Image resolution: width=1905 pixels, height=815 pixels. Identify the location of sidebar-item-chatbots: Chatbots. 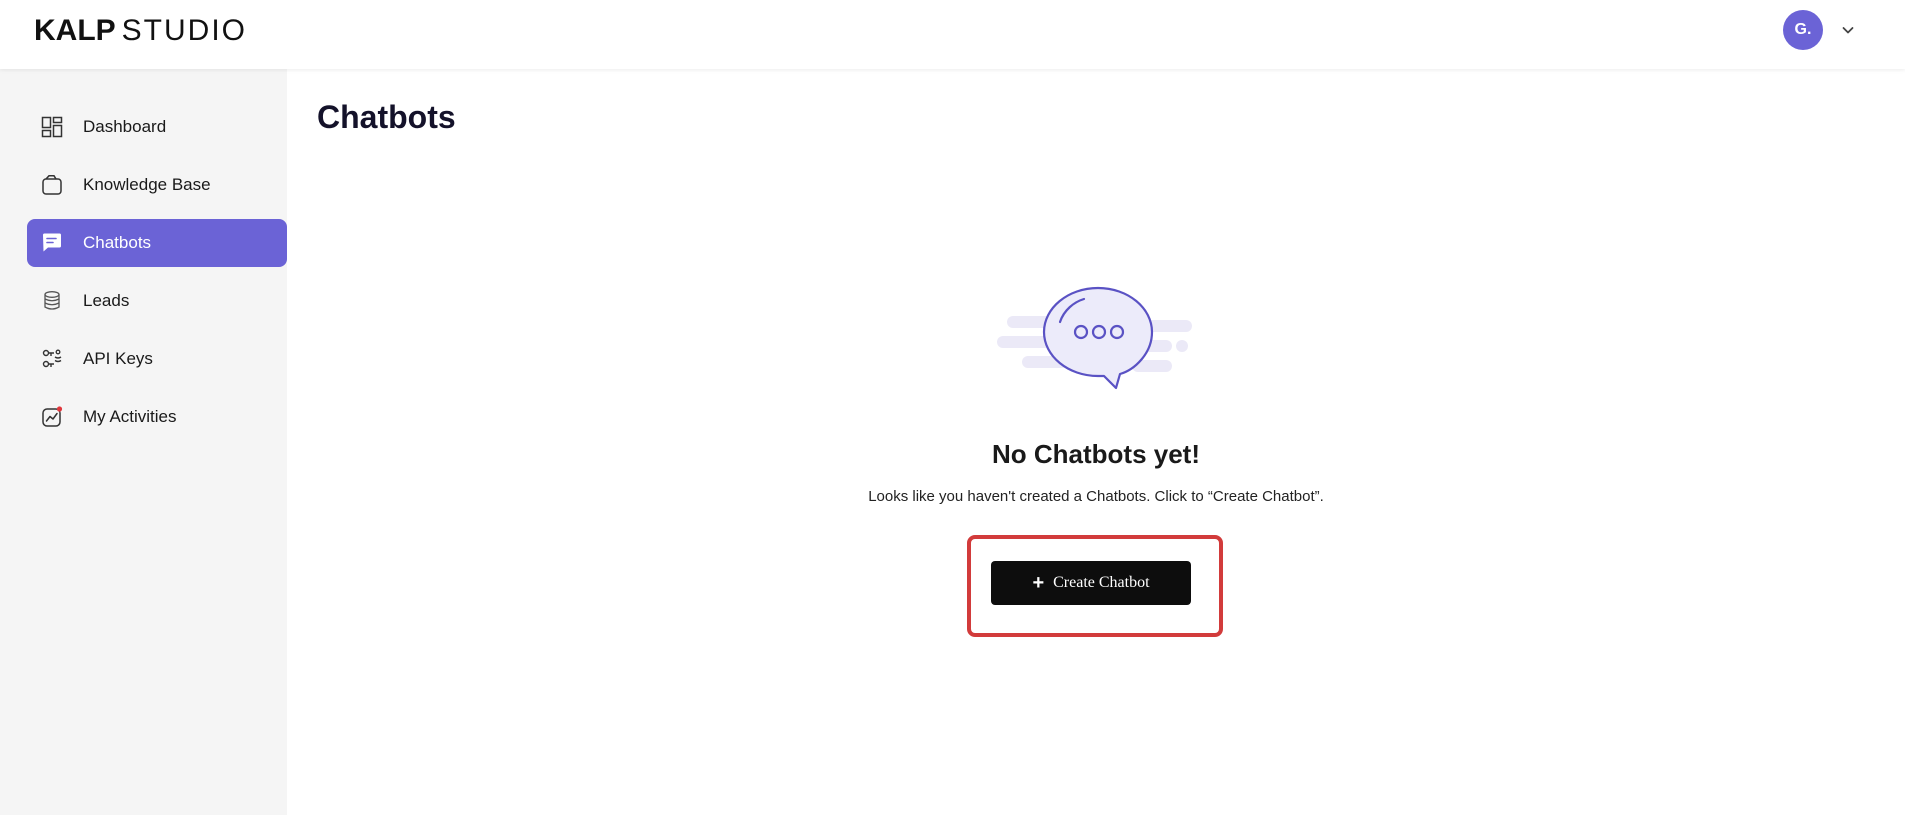
(157, 243).